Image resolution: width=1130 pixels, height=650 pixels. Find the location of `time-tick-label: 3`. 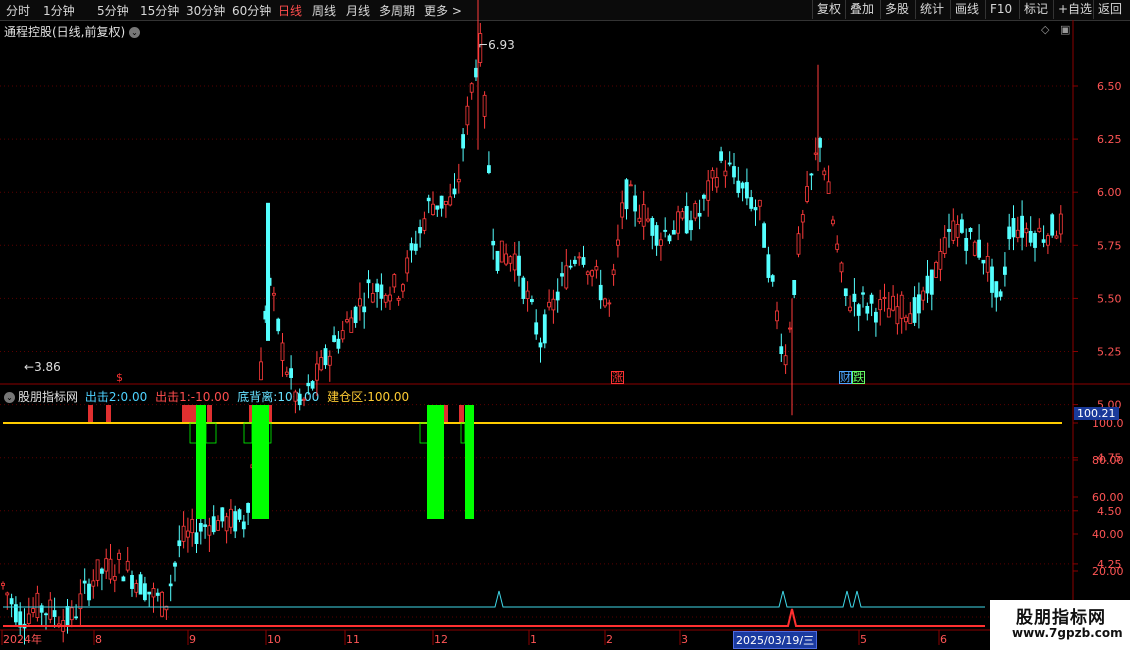

time-tick-label: 3 is located at coordinates (684, 639).